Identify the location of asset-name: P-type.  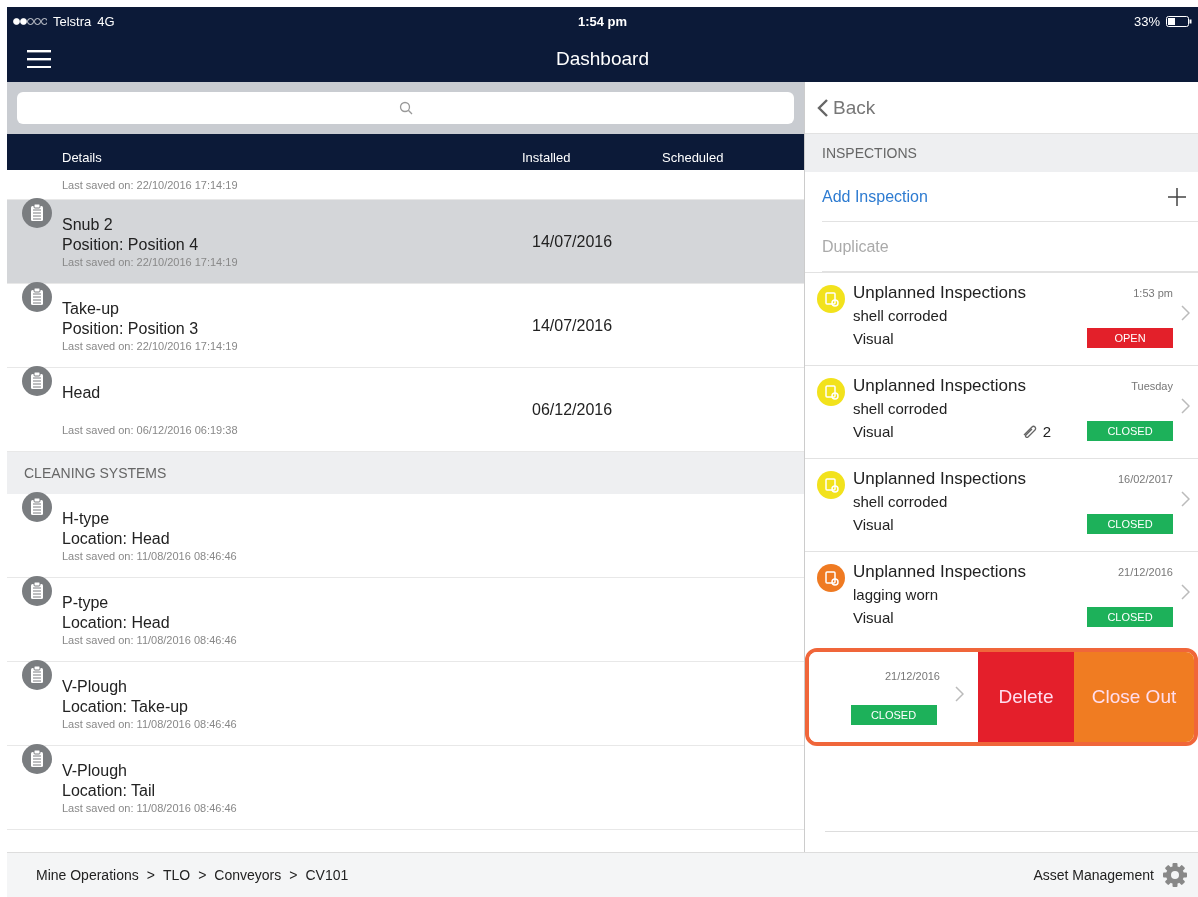
(86, 602).